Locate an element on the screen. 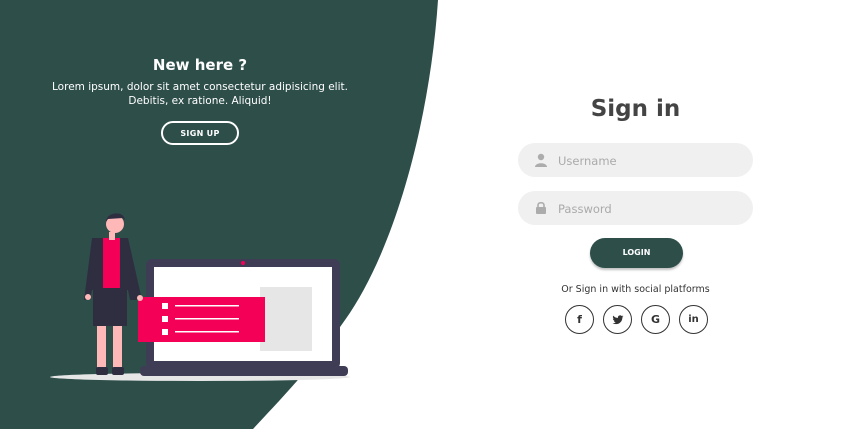 The height and width of the screenshot is (429, 841). twitter-icon is located at coordinates (617, 319).